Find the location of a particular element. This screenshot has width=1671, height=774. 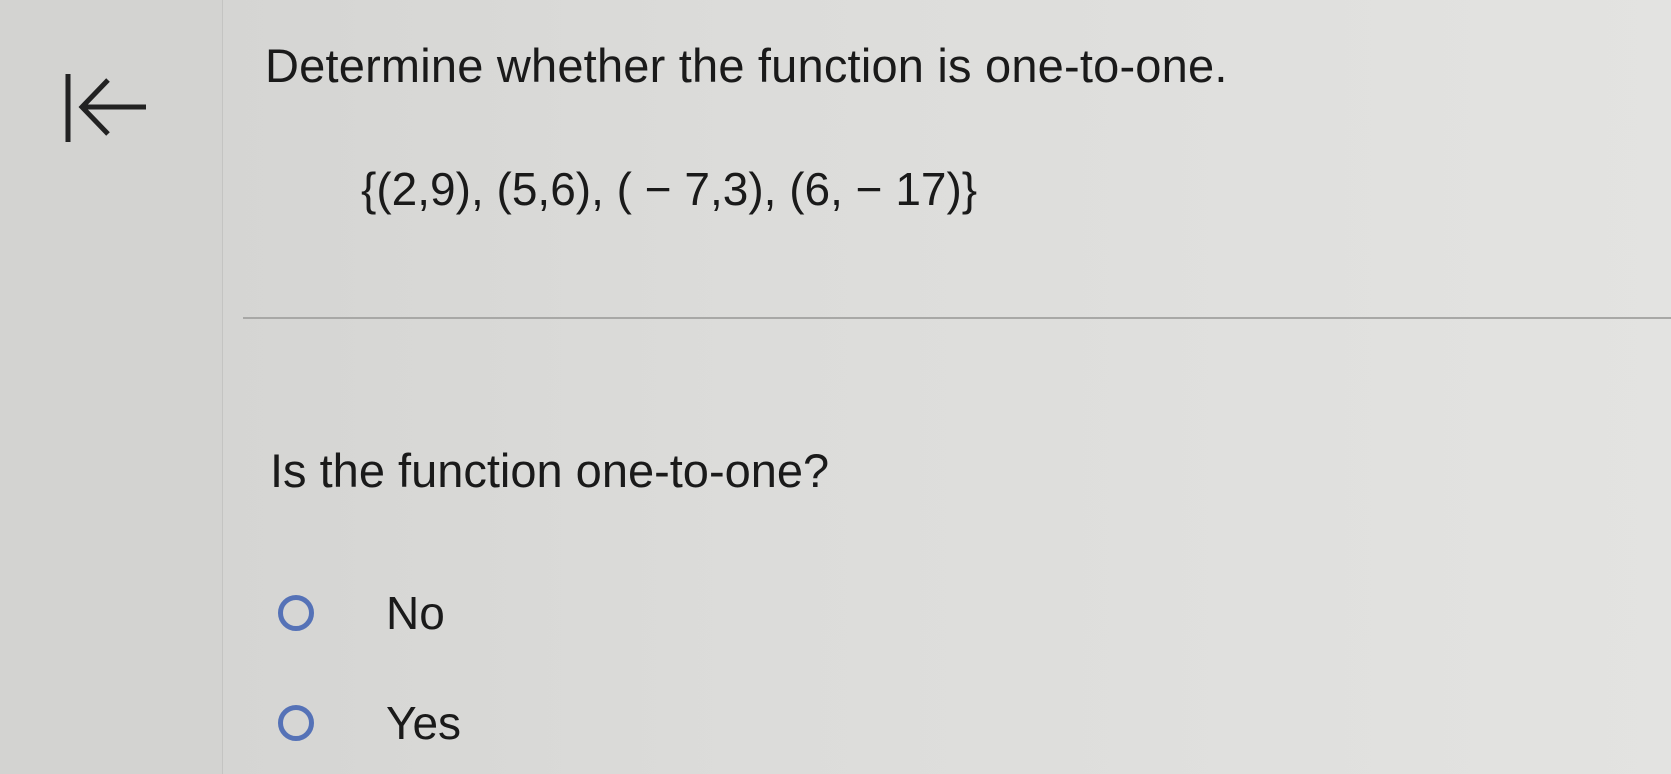

first-page-arrow-icon is located at coordinates (105, 108).